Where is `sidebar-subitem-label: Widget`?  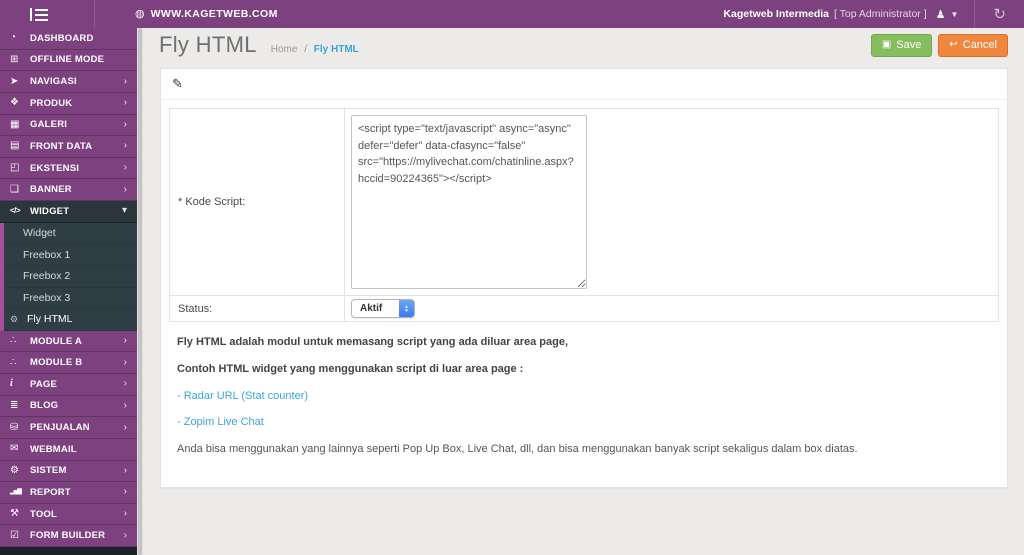
sidebar-subitem-label: Widget is located at coordinates (39, 232).